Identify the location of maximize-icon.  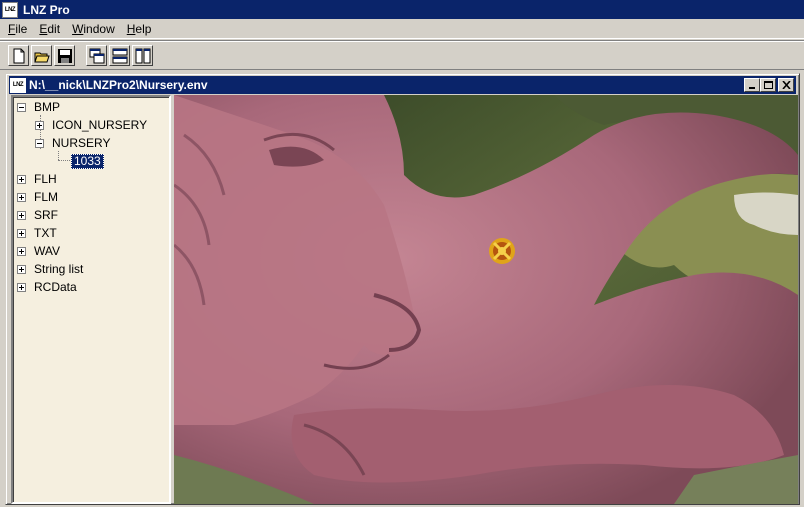
(768, 85).